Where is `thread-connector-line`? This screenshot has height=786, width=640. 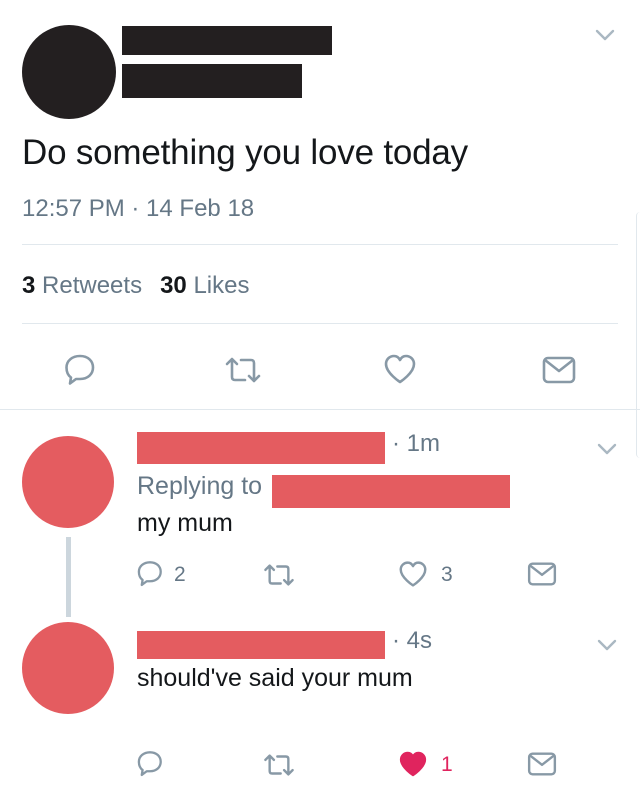
thread-connector-line is located at coordinates (68, 577).